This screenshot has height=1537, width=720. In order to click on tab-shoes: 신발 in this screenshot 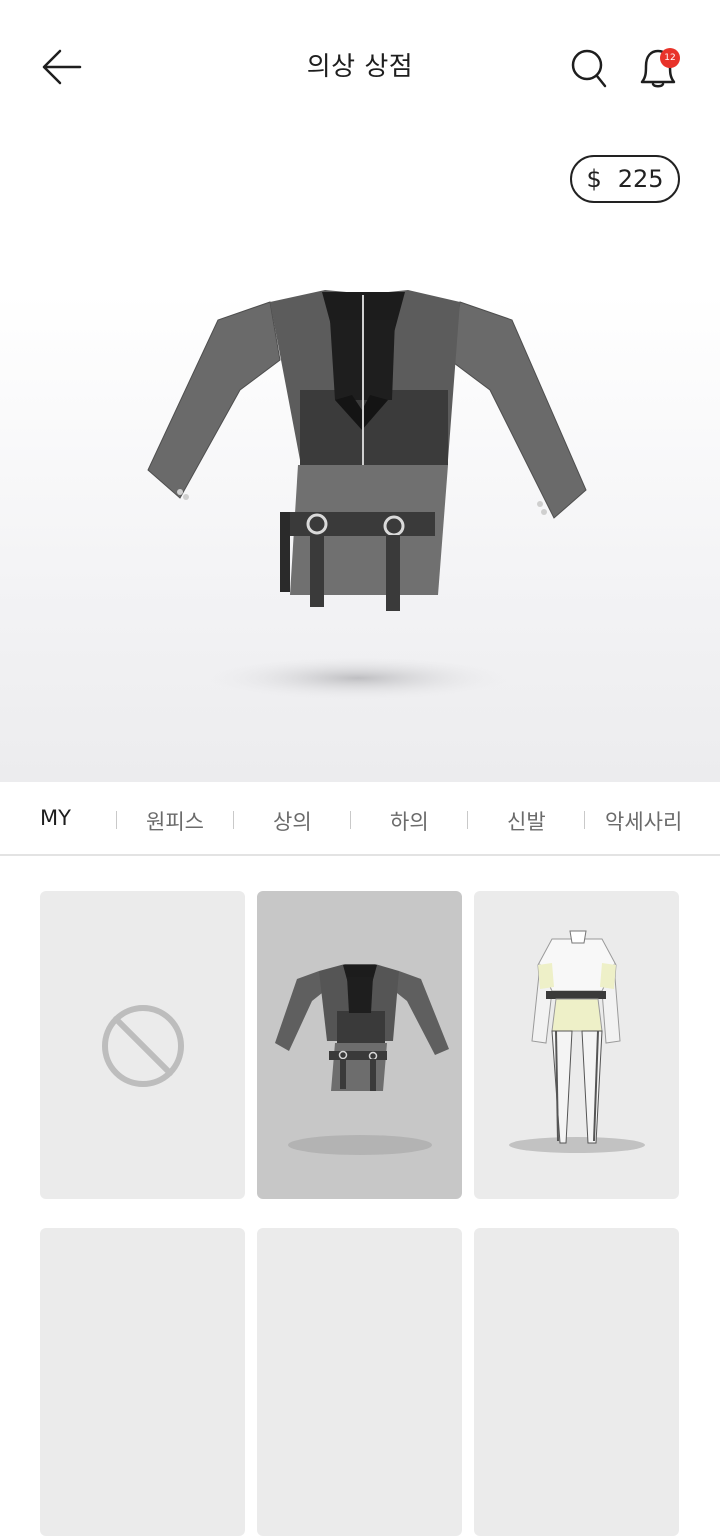, I will do `click(526, 821)`.